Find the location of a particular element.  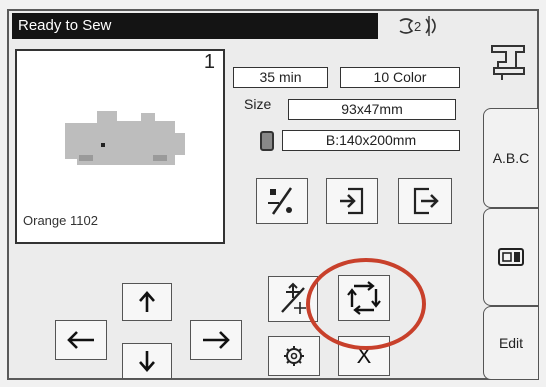

presser-foot-icon: 2 is located at coordinates (424, 26).